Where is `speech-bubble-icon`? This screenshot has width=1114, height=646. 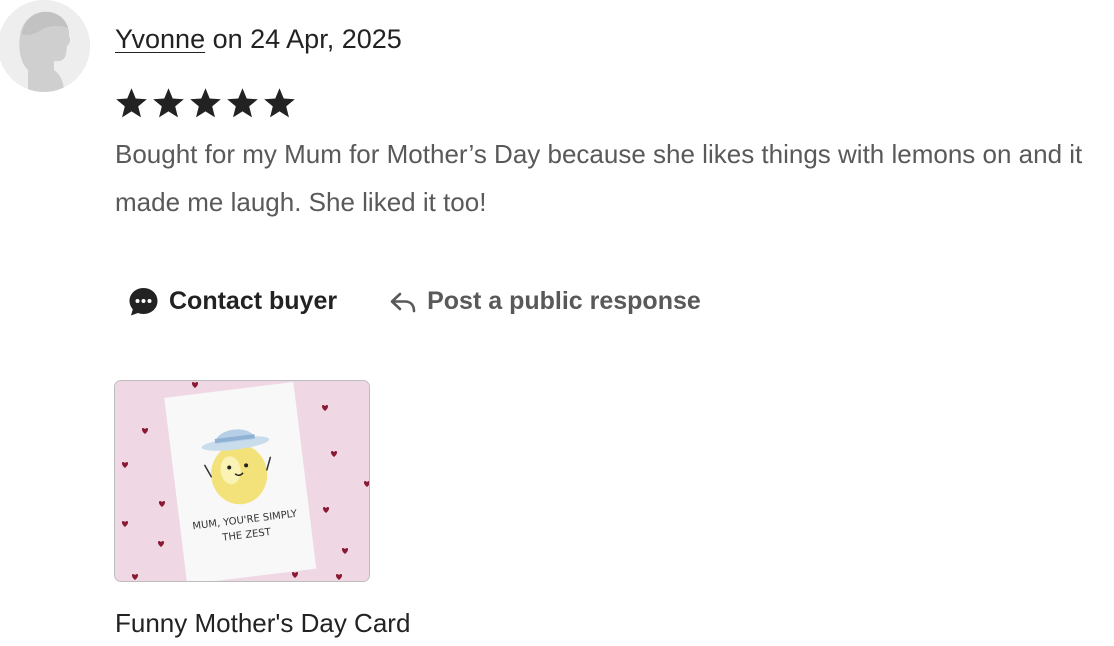
speech-bubble-icon is located at coordinates (143, 301).